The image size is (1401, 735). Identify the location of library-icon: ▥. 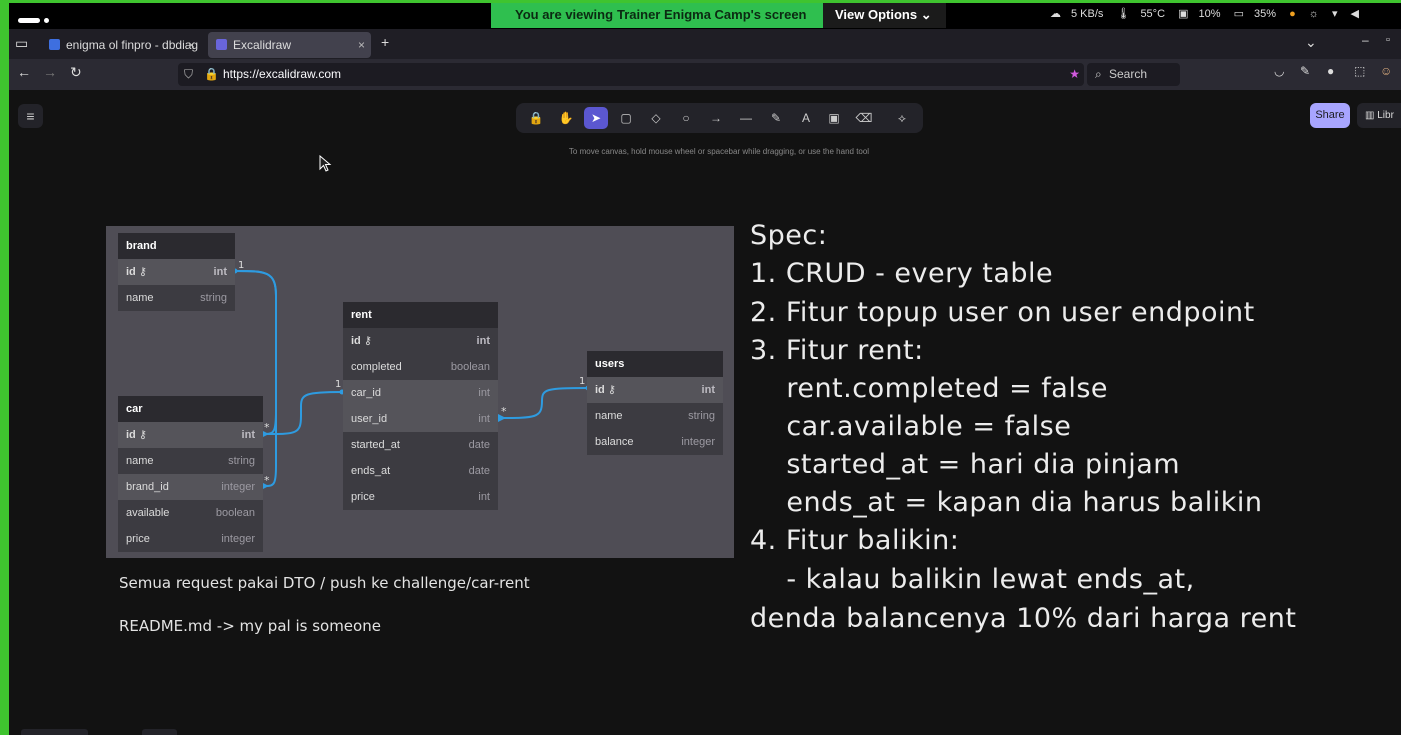
(1371, 115).